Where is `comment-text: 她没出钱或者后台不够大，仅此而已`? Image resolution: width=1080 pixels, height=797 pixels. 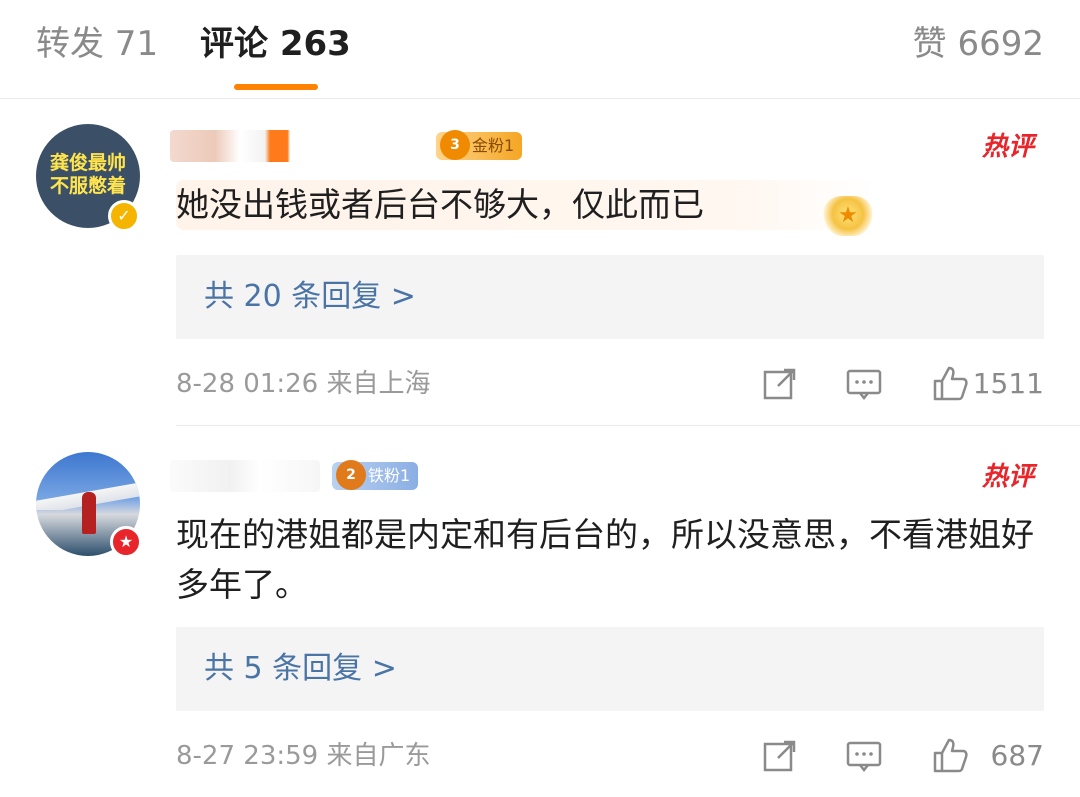 comment-text: 她没出钱或者后台不够大，仅此而已 is located at coordinates (526, 205).